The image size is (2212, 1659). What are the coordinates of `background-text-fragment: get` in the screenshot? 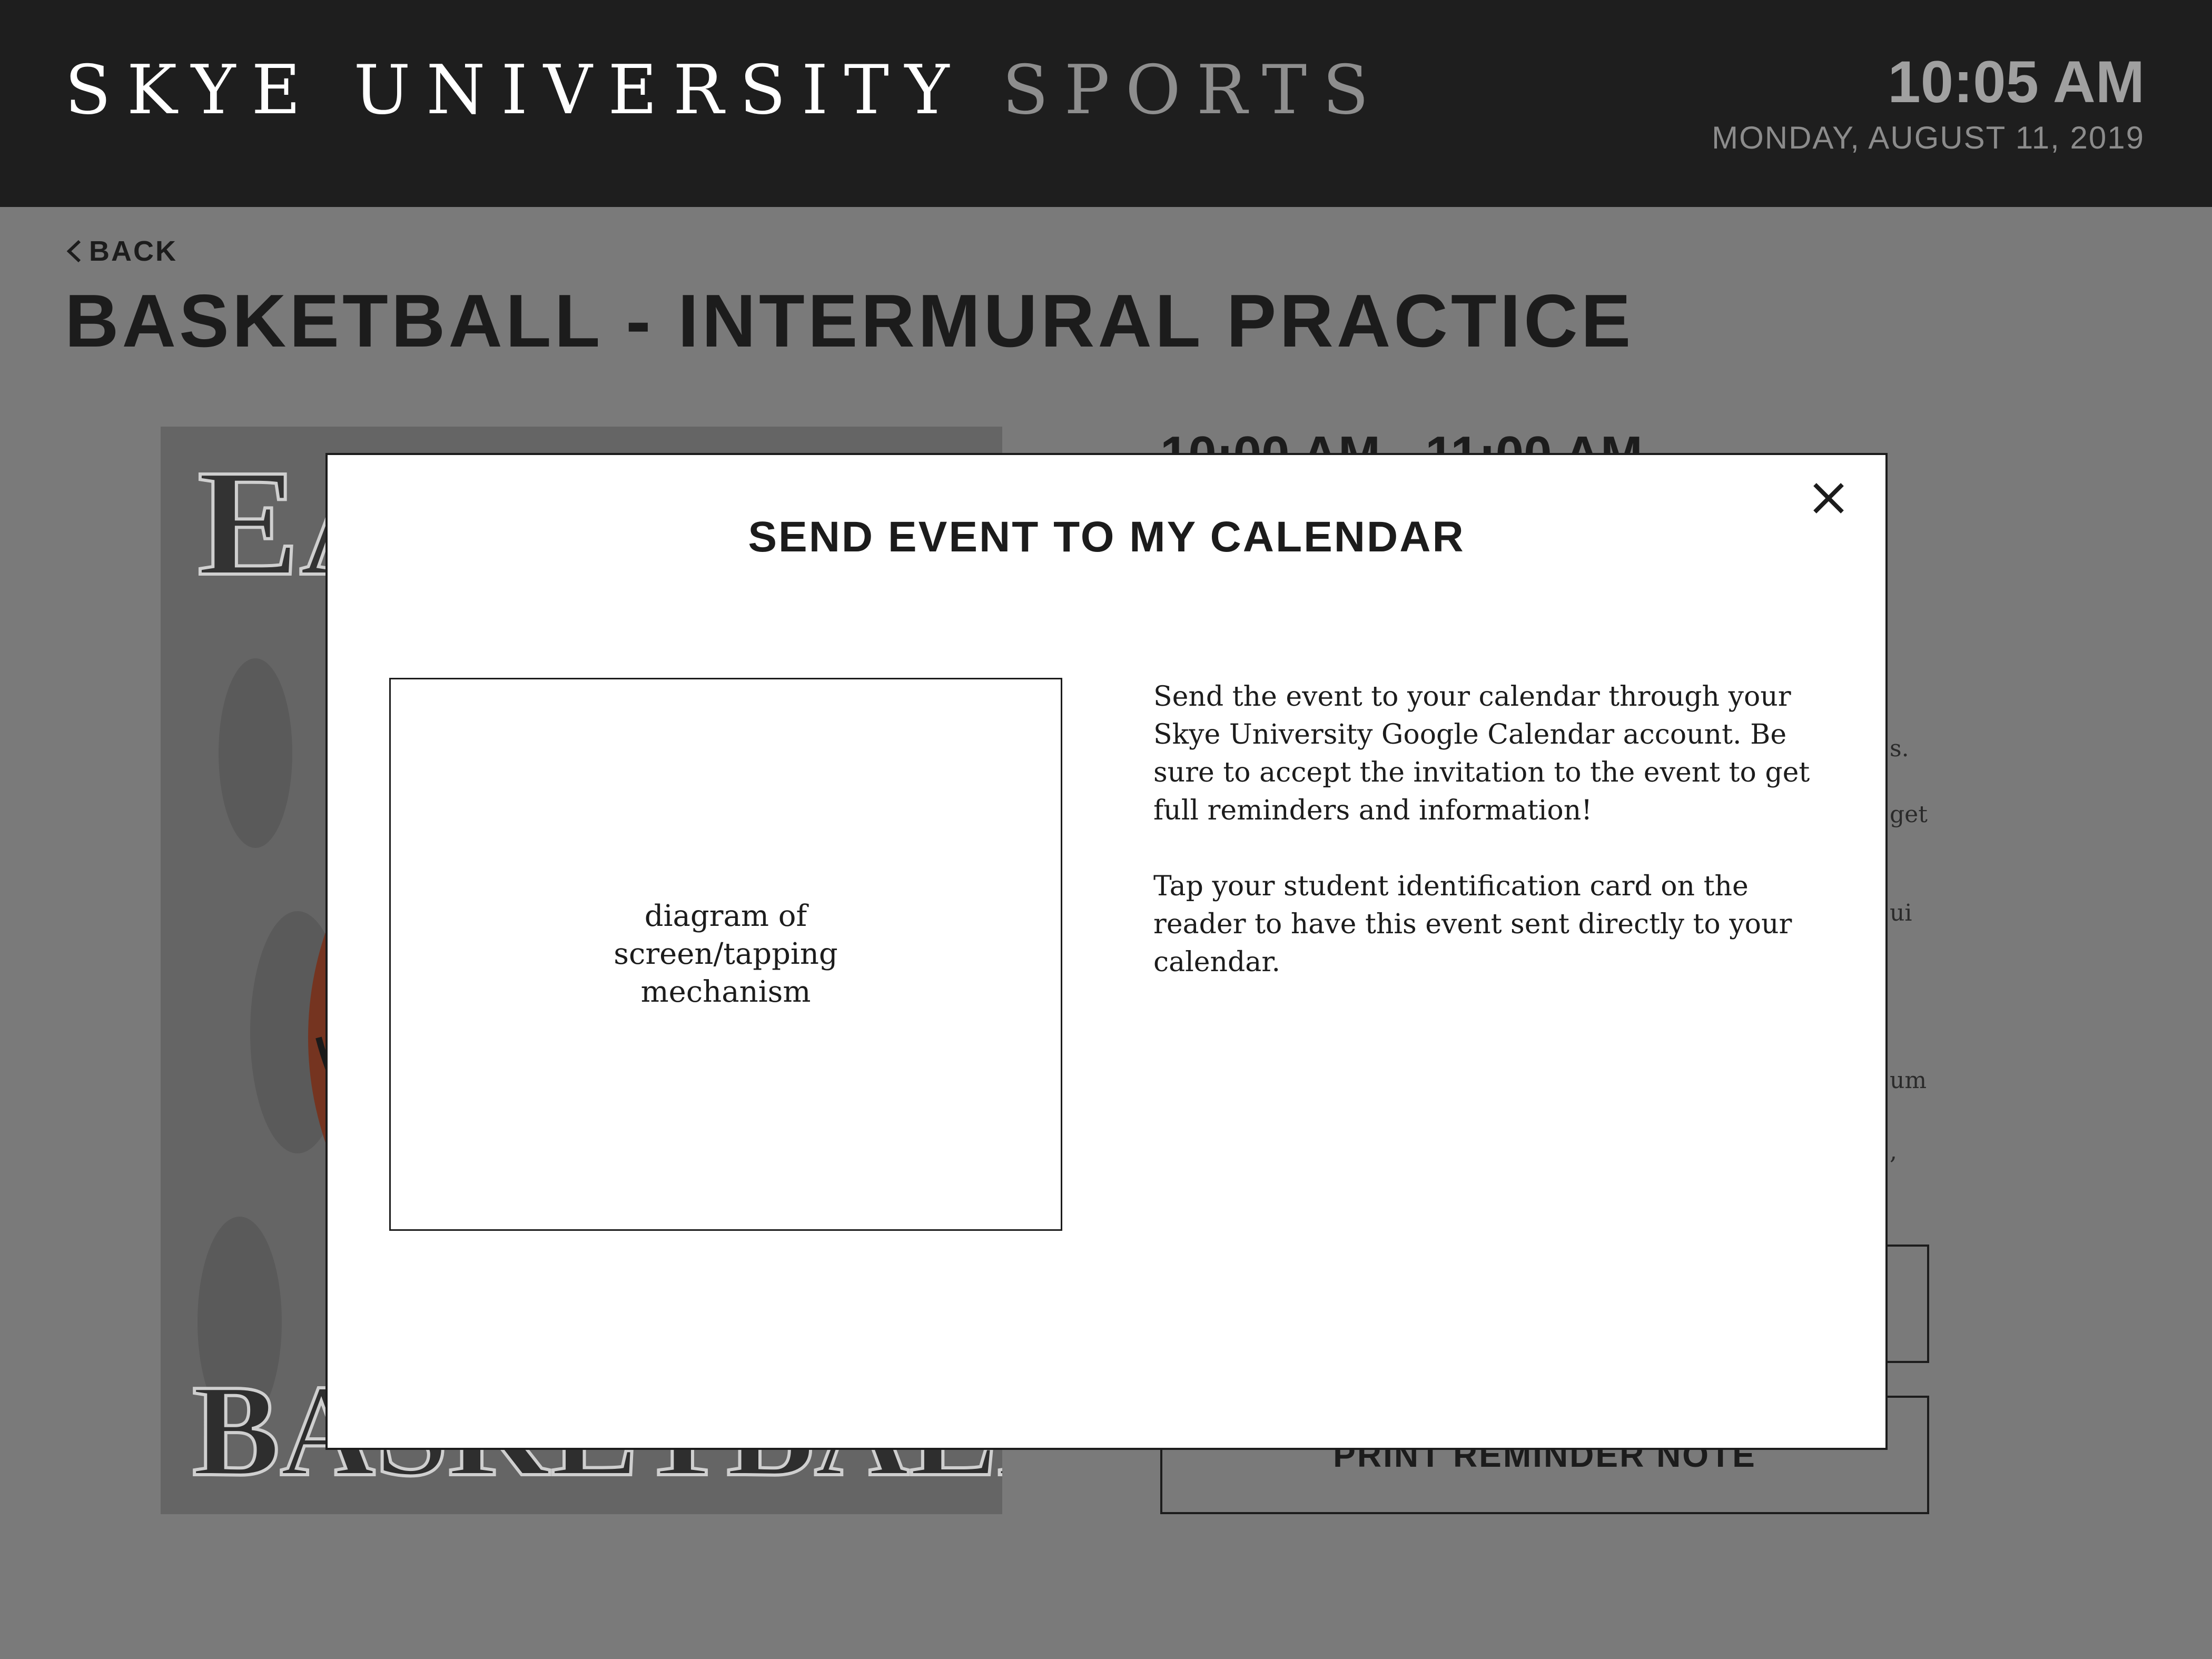 It's located at (1909, 814).